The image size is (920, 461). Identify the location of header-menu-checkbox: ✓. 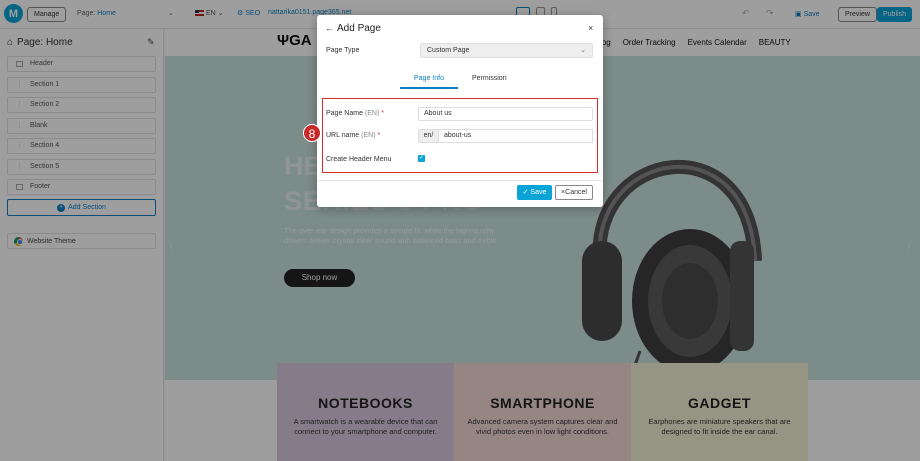
(421, 158).